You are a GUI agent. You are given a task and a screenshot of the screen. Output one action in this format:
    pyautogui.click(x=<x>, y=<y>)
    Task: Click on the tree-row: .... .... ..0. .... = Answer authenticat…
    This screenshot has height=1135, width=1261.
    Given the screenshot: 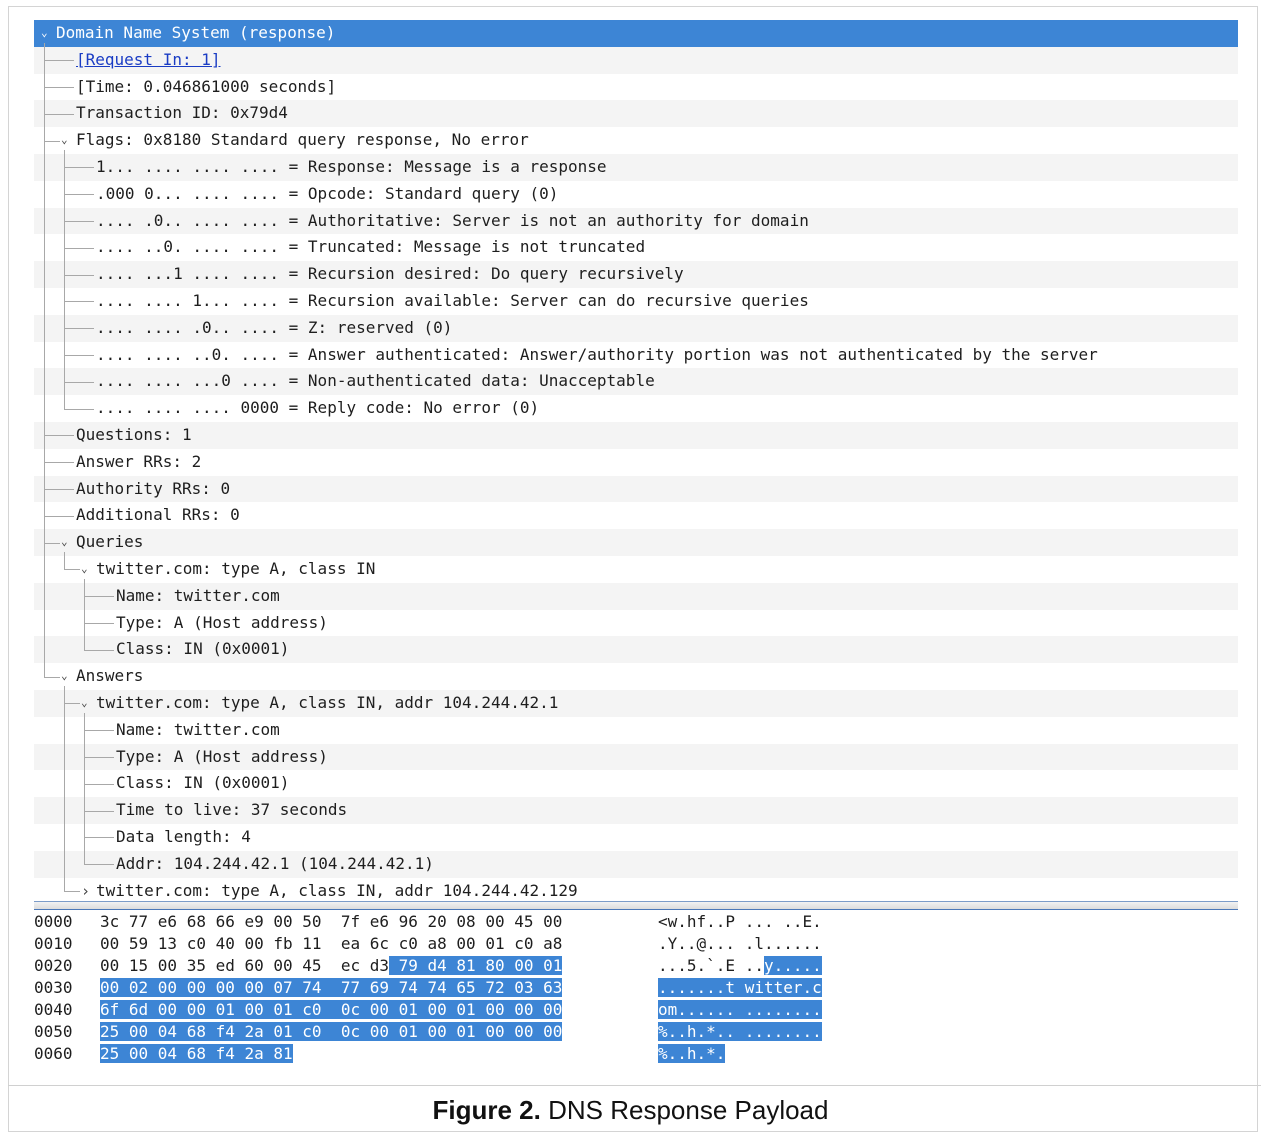 What is the action you would take?
    pyautogui.click(x=636, y=355)
    